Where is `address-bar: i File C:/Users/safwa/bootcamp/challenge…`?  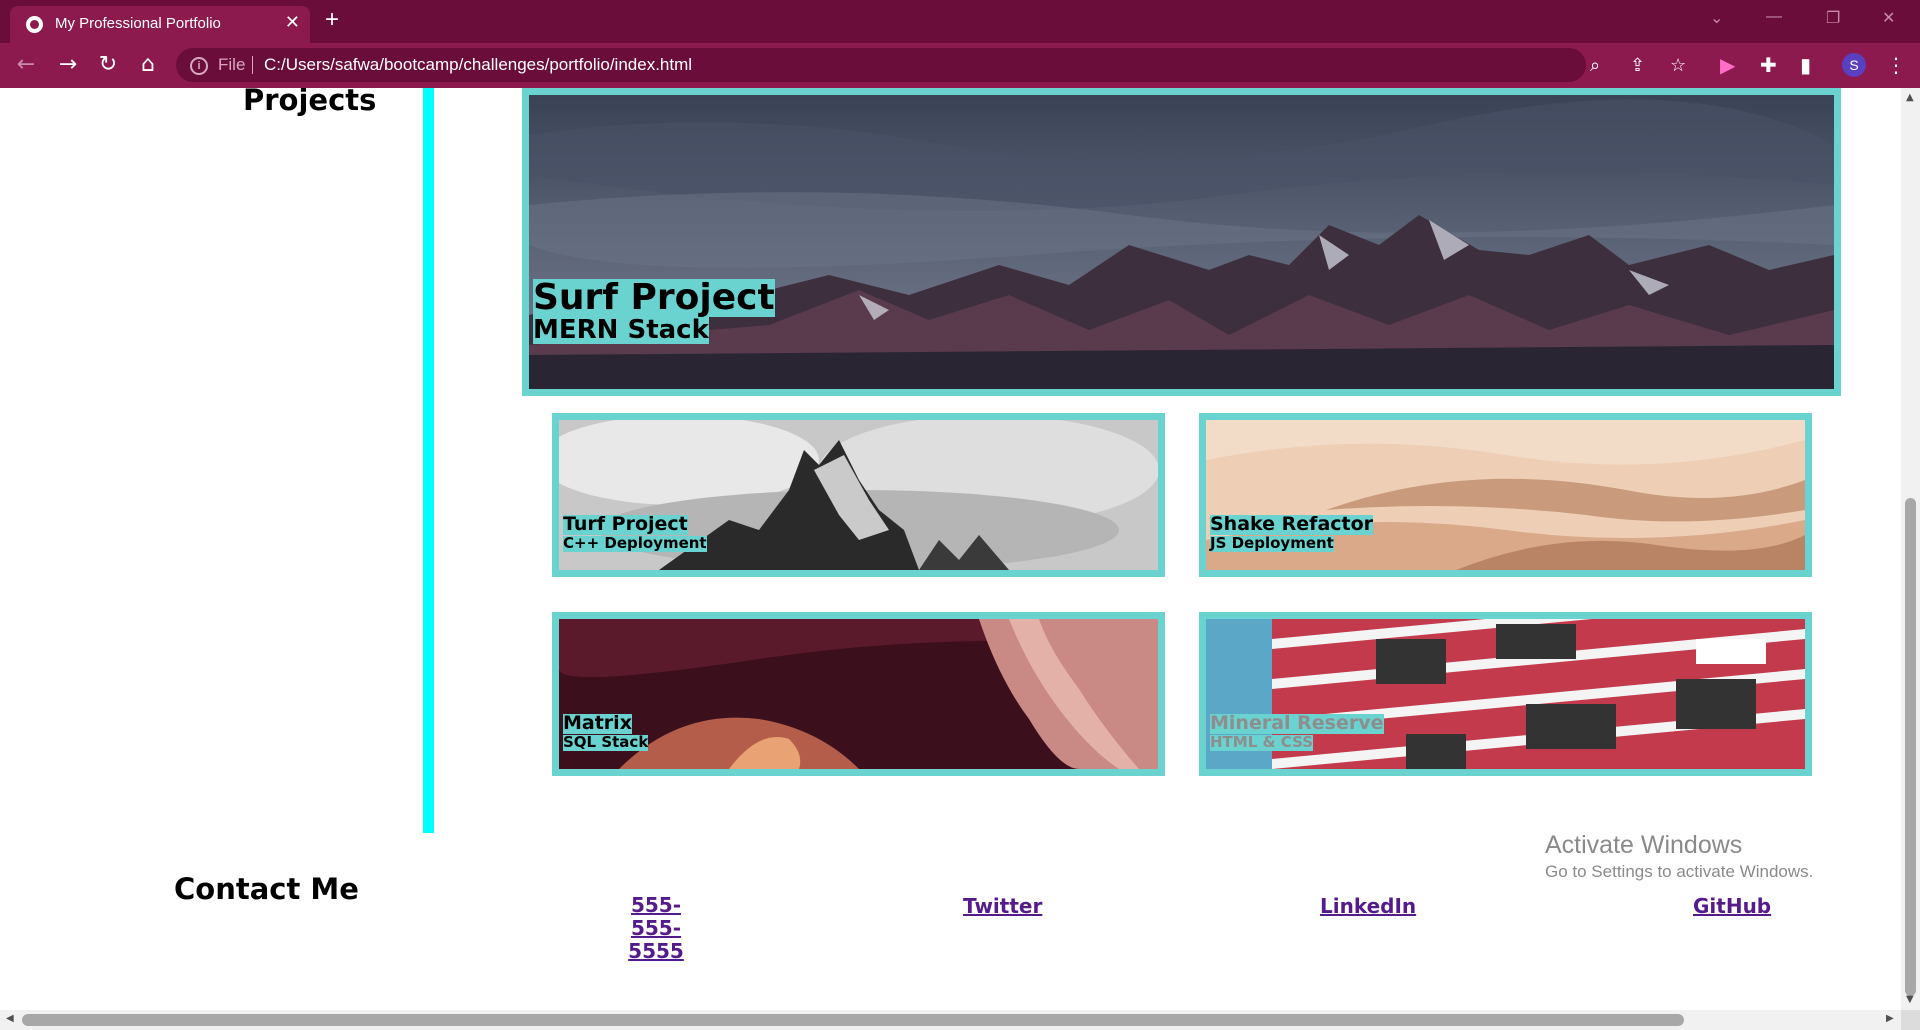 address-bar: i File C:/Users/safwa/bootcamp/challenge… is located at coordinates (931, 65).